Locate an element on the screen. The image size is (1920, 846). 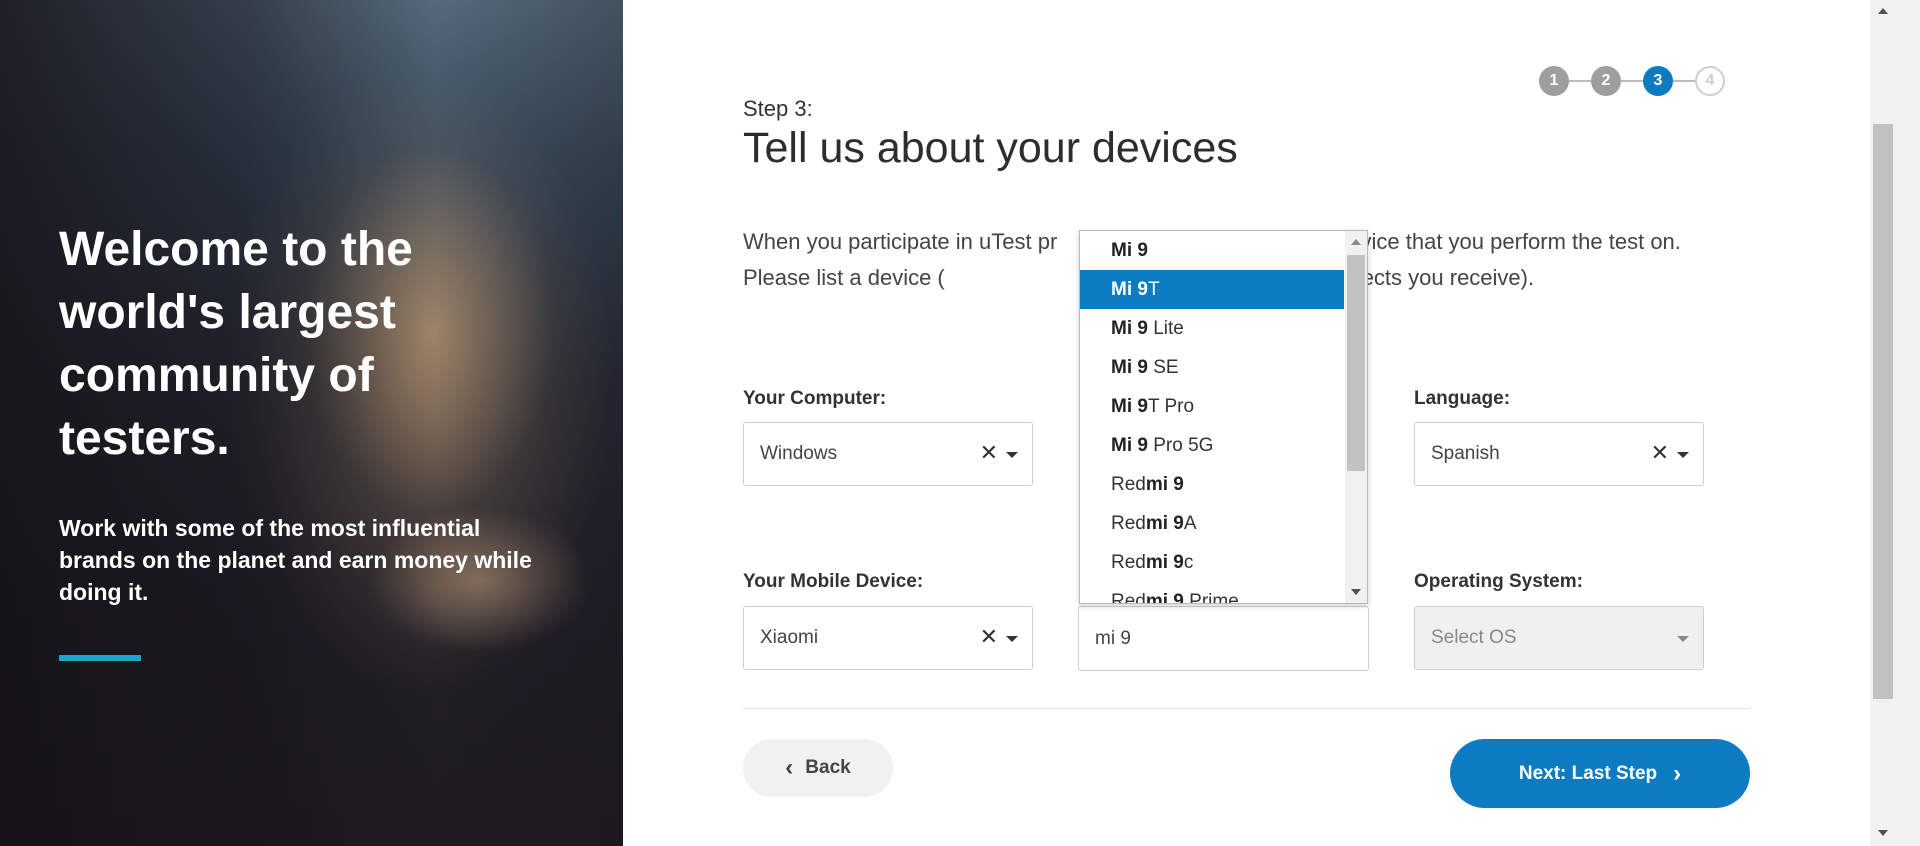
next-label: Next: Last Step is located at coordinates (1588, 773).